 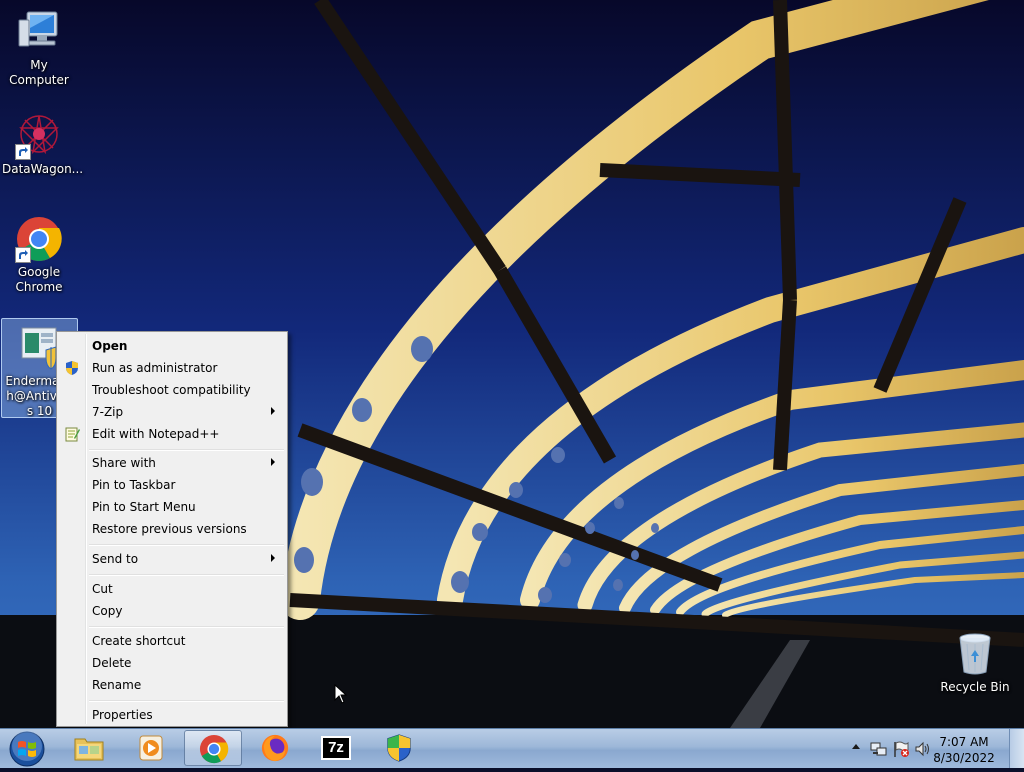 I want to click on menu-item-create-shortcut: Create shortcut, so click(x=172, y=641).